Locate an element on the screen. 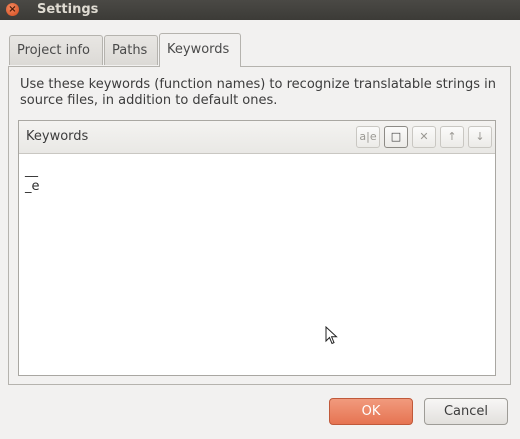 The height and width of the screenshot is (439, 520). close-icon: × is located at coordinates (12, 9).